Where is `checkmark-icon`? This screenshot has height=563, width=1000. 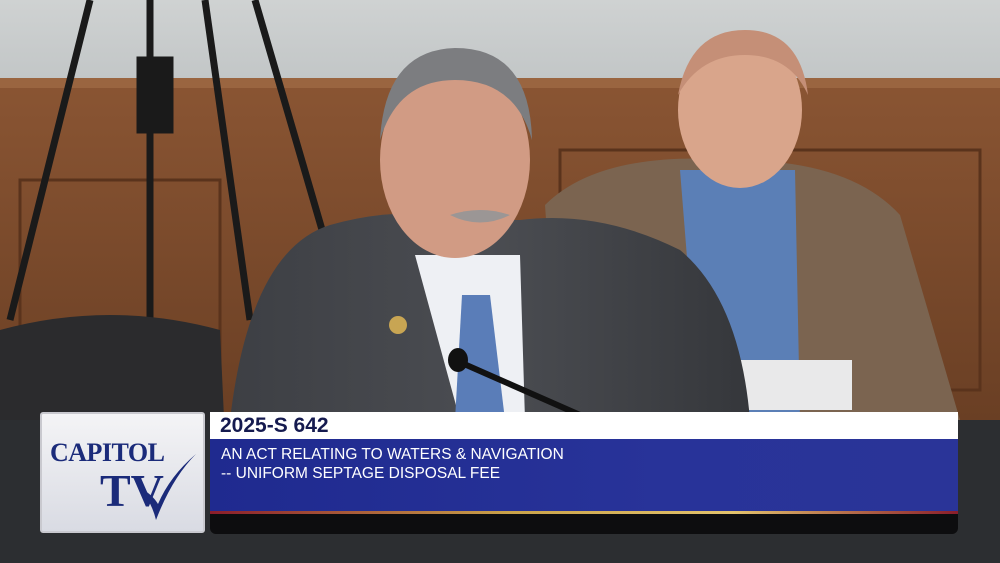
checkmark-icon is located at coordinates (168, 487).